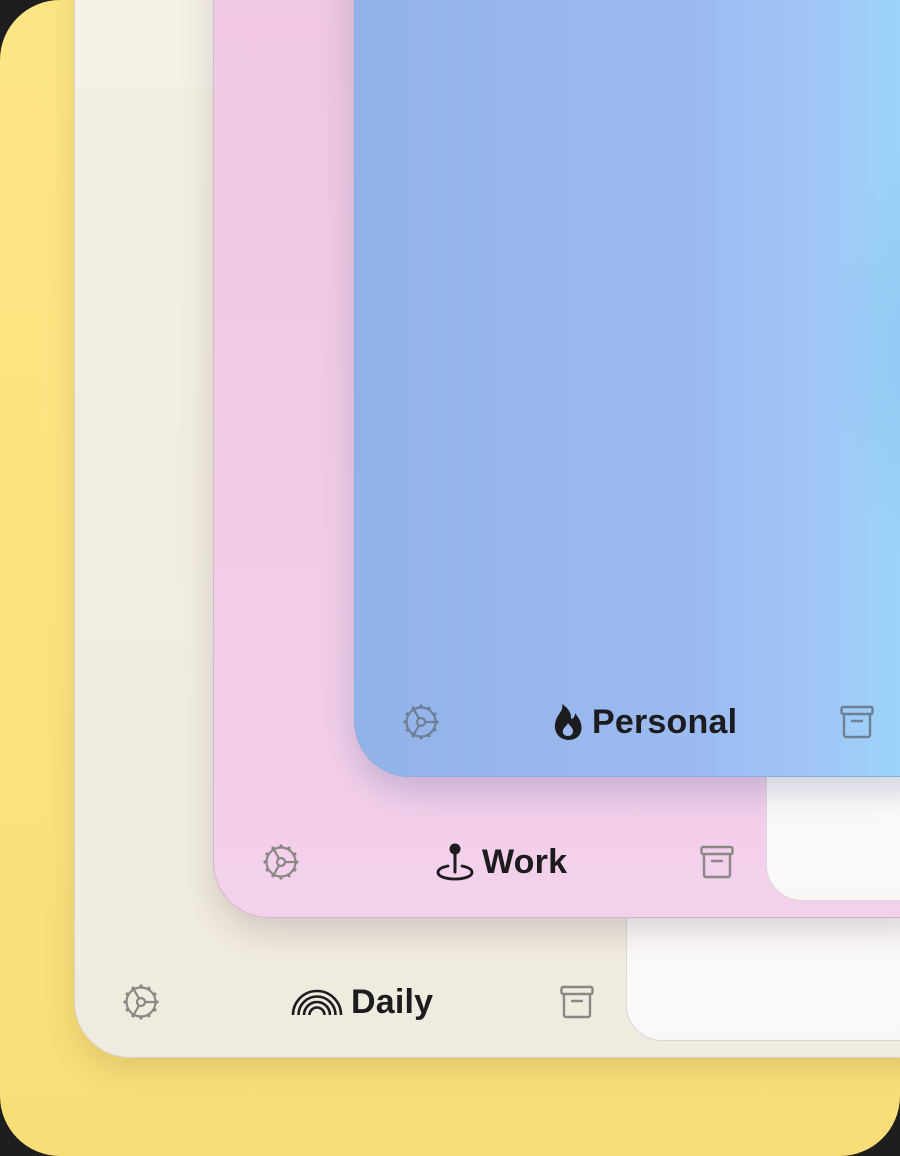  What do you see at coordinates (665, 721) in the screenshot?
I see `personal-title-label: Personal` at bounding box center [665, 721].